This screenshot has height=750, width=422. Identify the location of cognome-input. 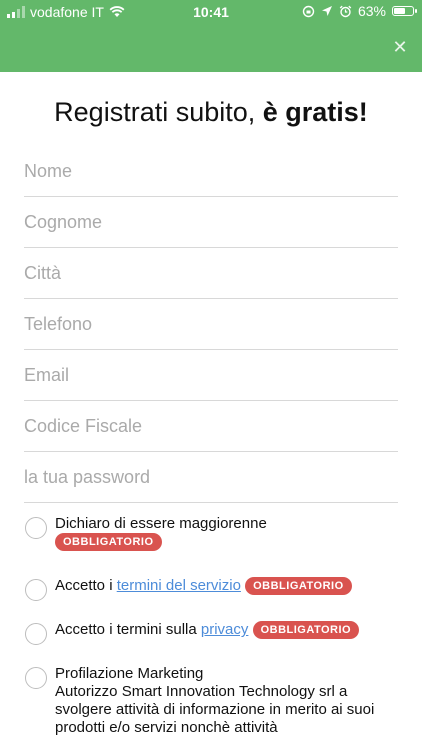
(211, 222).